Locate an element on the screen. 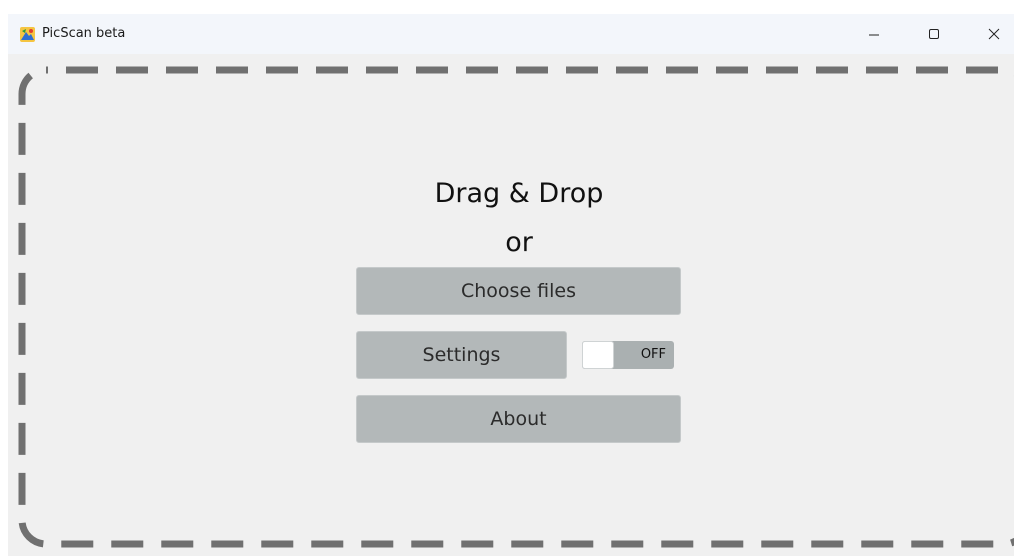  minimize-icon is located at coordinates (874, 35).